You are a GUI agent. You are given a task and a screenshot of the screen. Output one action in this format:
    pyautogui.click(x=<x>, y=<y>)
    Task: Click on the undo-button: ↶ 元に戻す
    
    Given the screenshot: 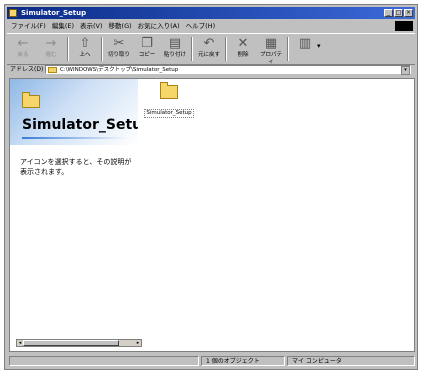 What is the action you would take?
    pyautogui.click(x=209, y=49)
    